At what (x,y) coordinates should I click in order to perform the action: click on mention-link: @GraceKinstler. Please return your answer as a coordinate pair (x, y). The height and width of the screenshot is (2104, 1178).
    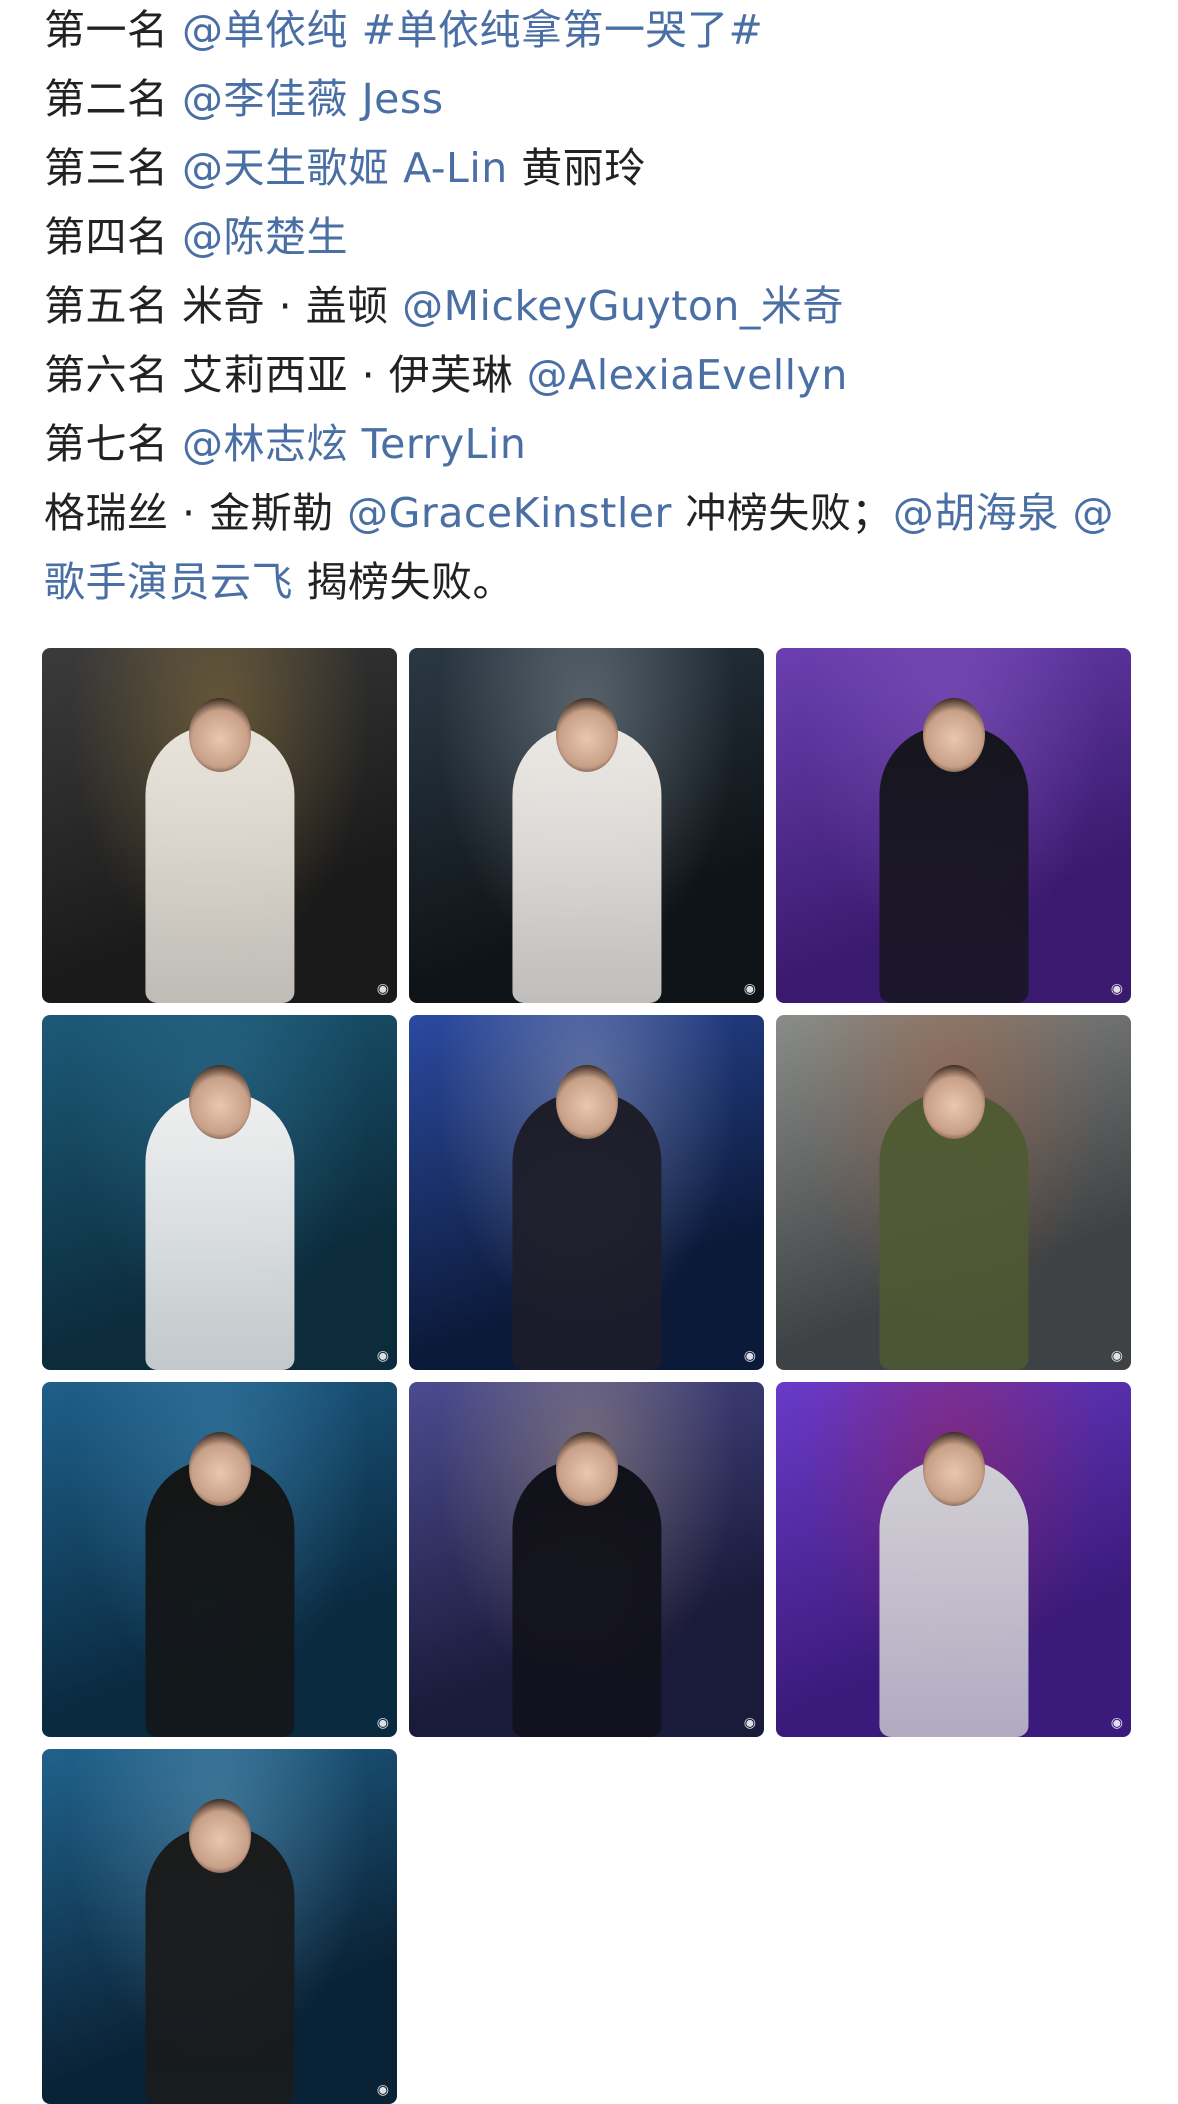
    Looking at the image, I should click on (509, 513).